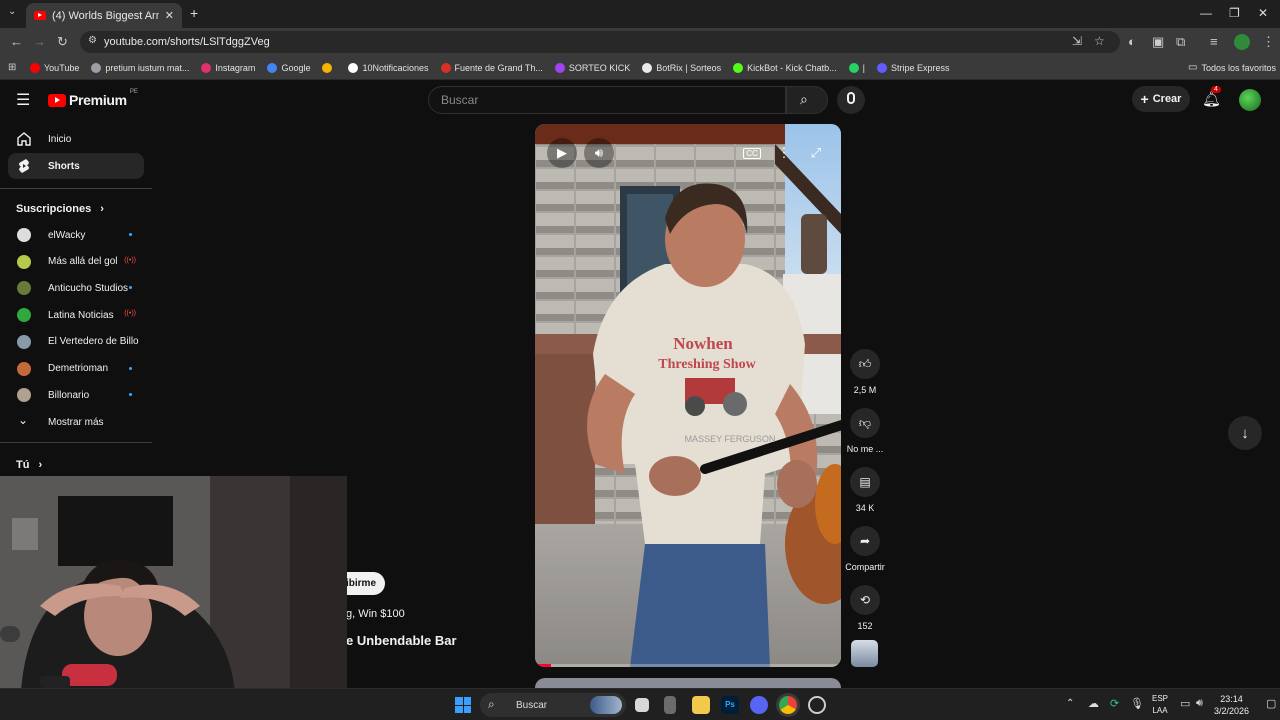 The image size is (1280, 720). What do you see at coordinates (23, 100) in the screenshot?
I see `hamburger-menu-icon: ☰` at bounding box center [23, 100].